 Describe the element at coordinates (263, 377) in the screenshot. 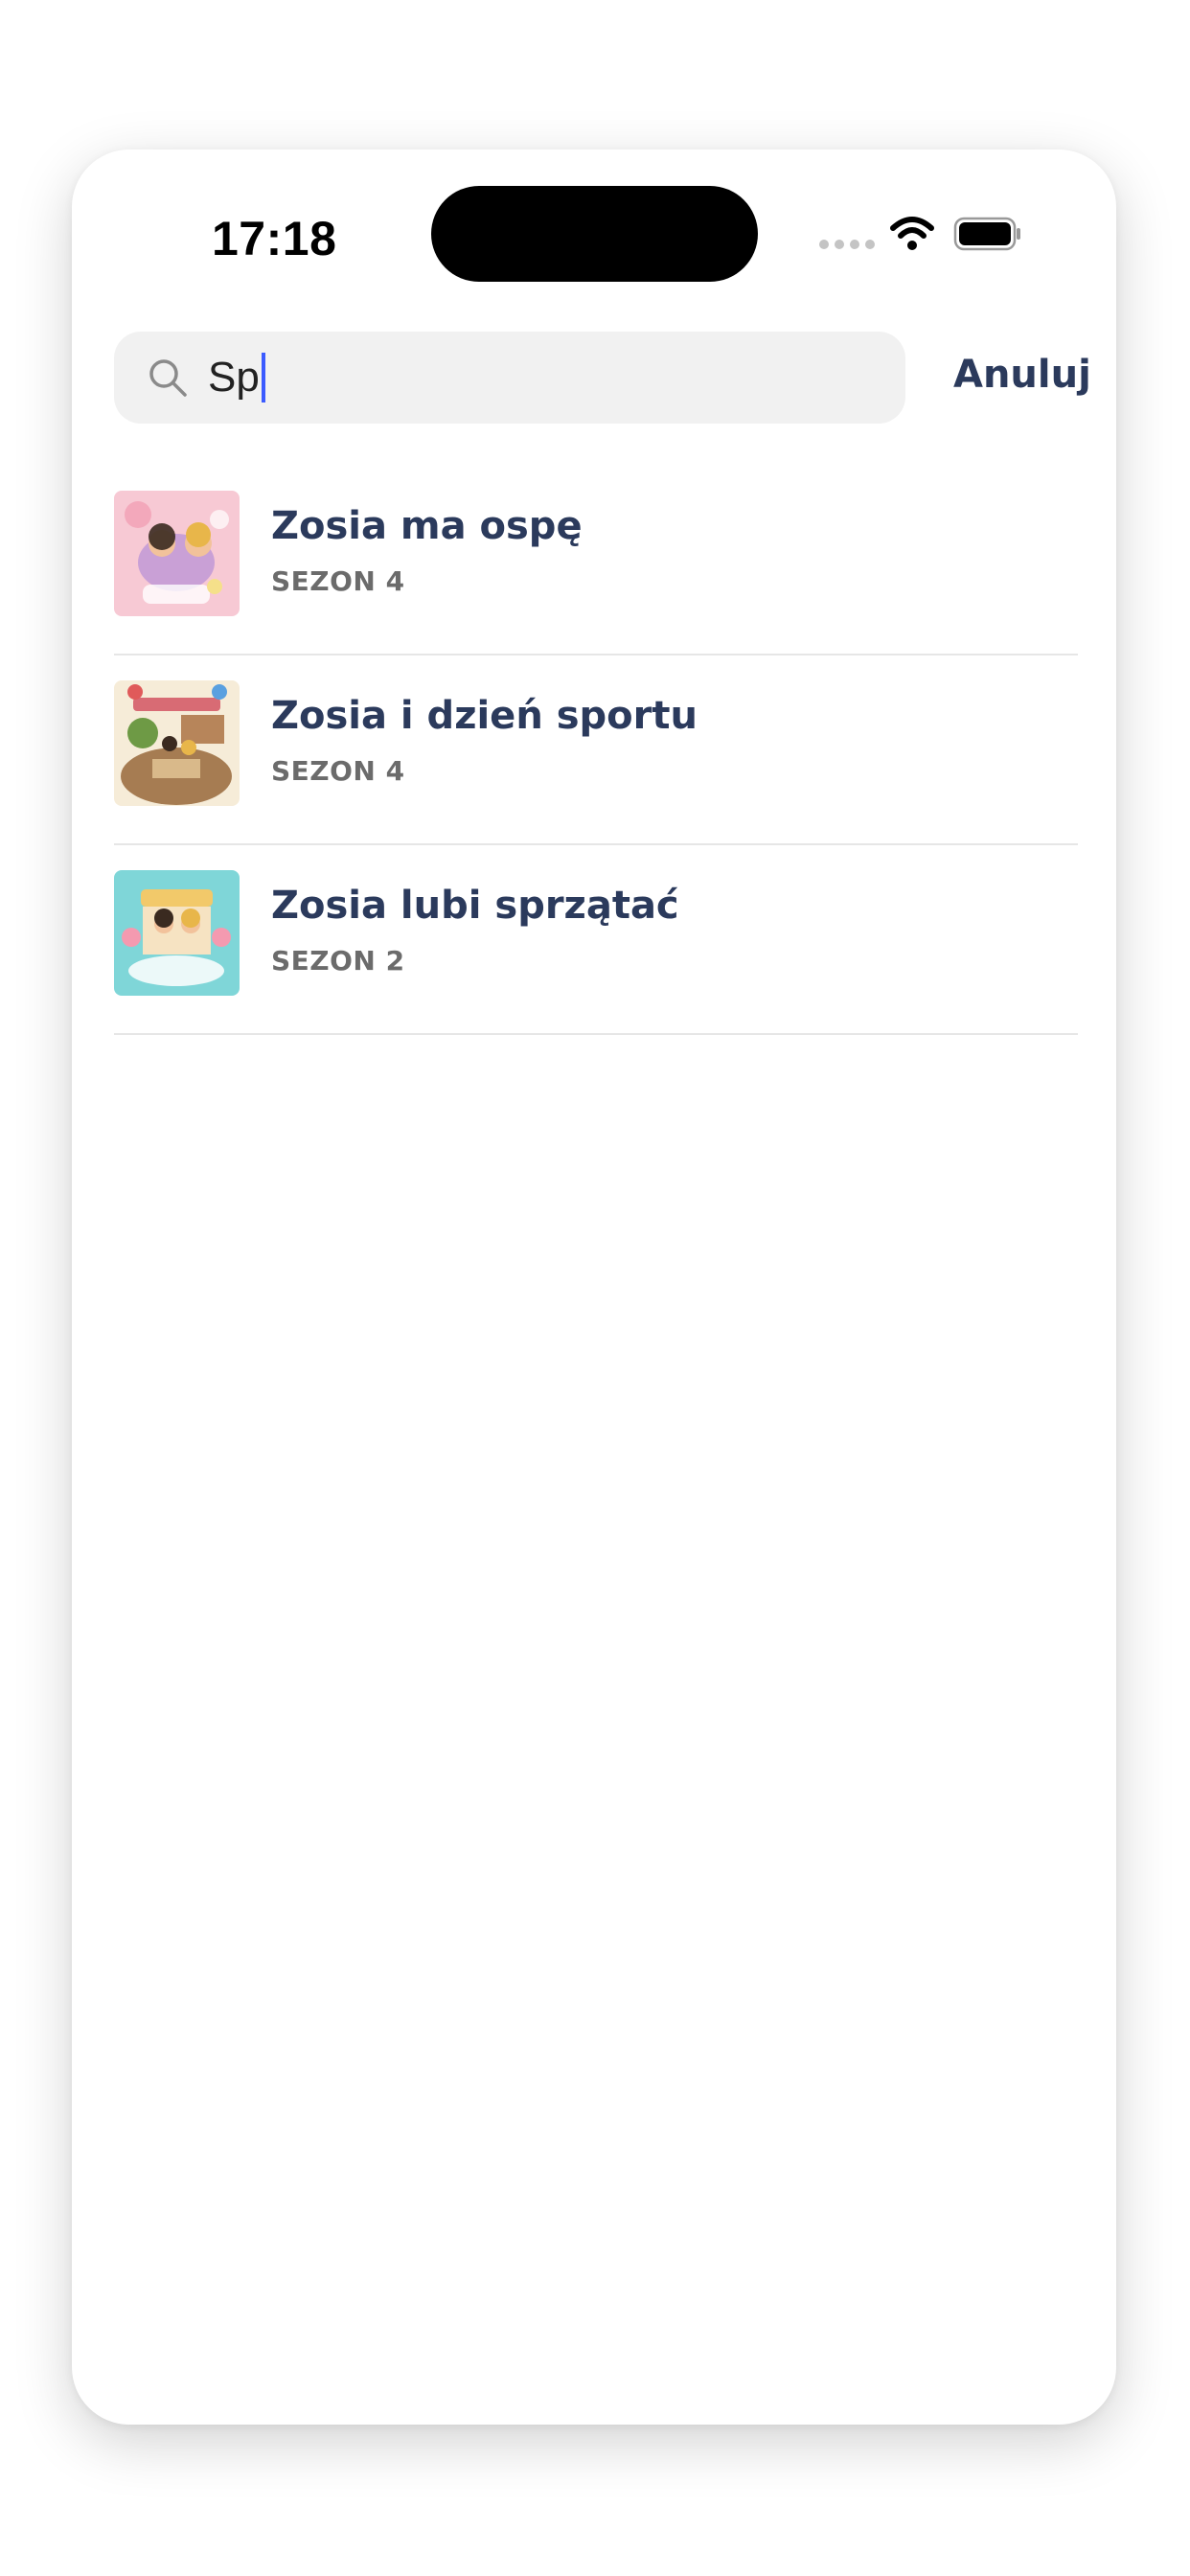

I see `text-caret` at that location.